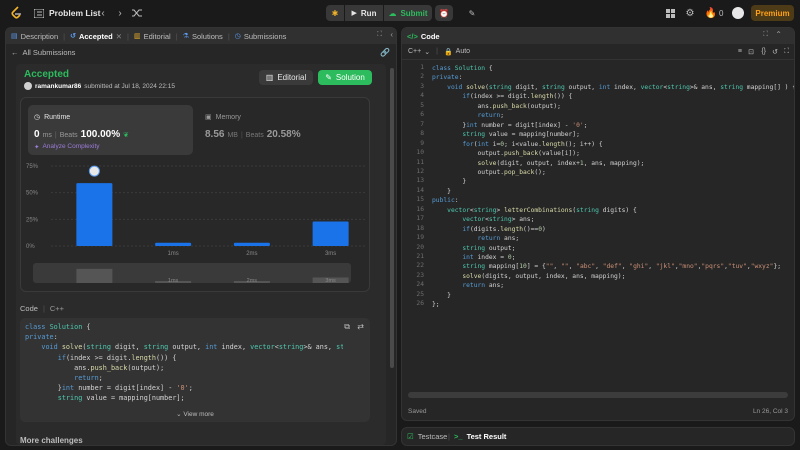 The image size is (800, 450). I want to click on reset-icon: ↺, so click(775, 52).